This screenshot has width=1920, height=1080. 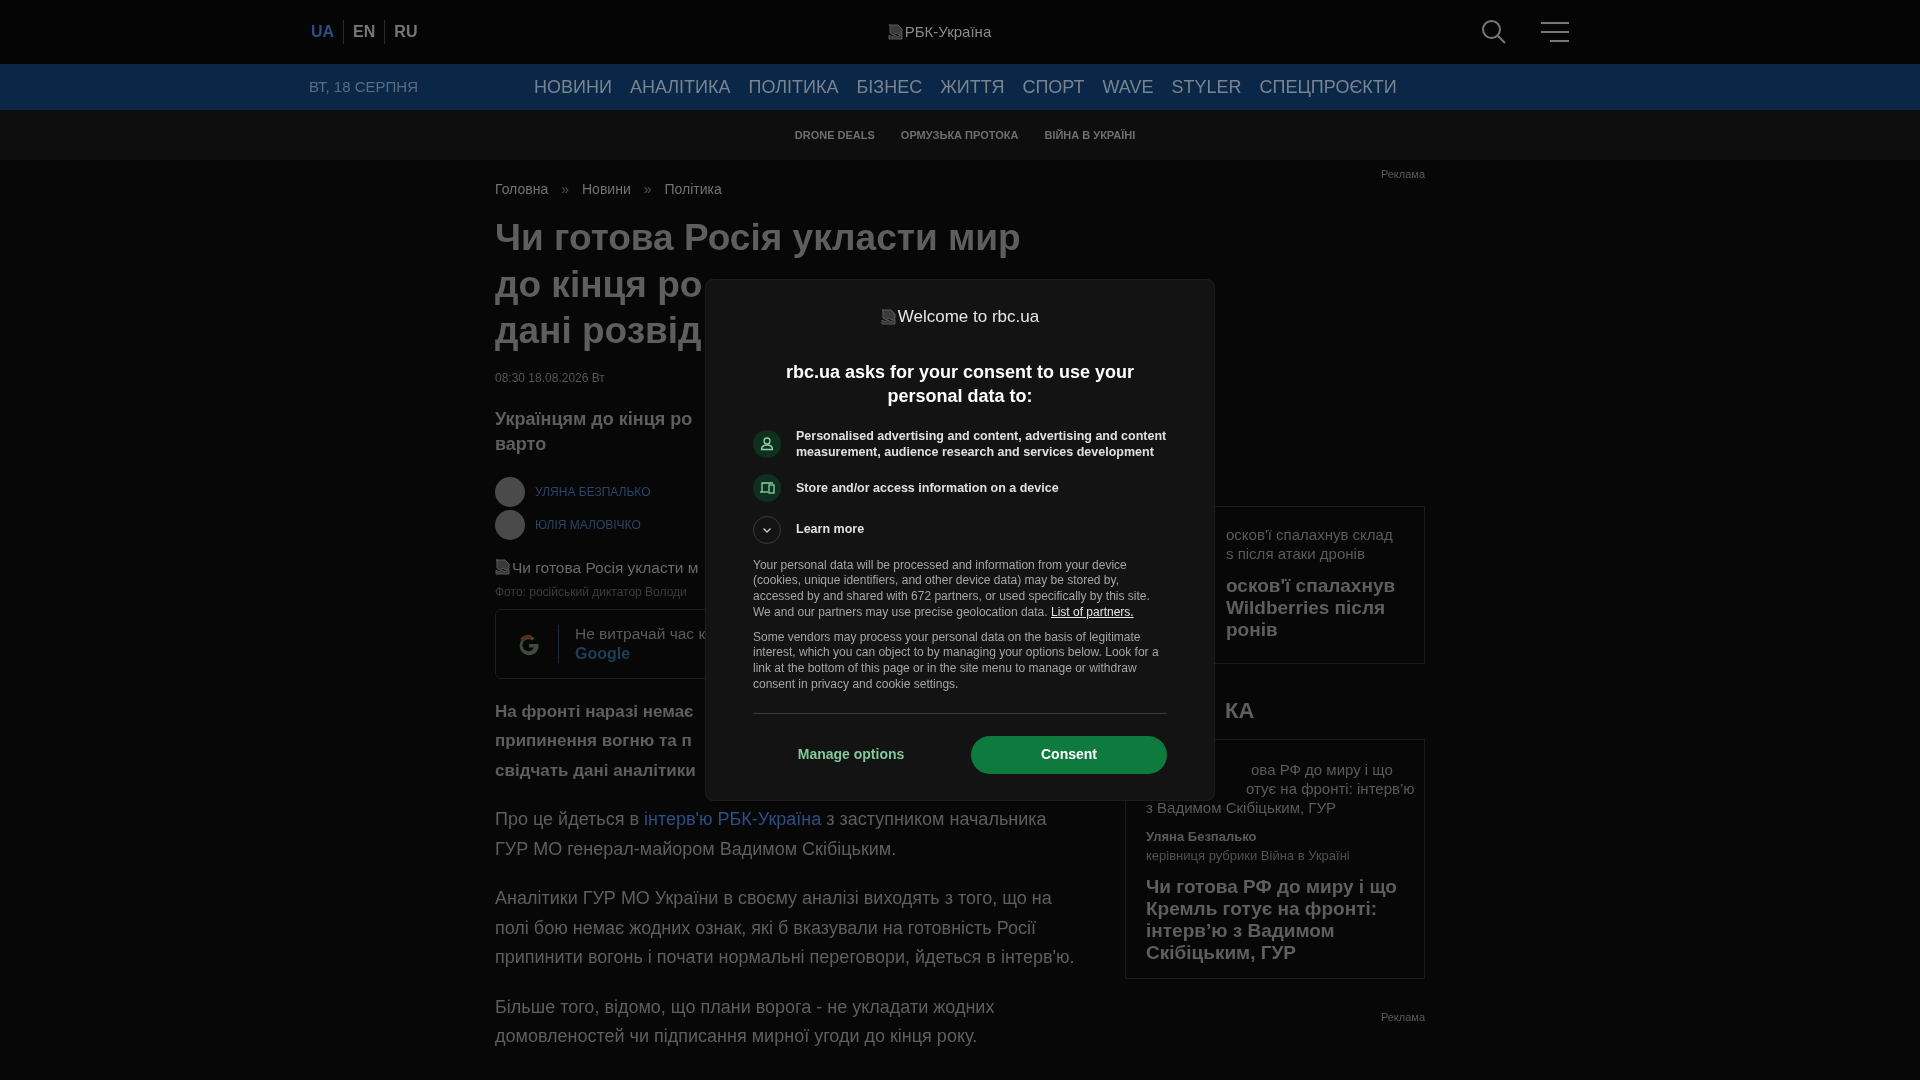 I want to click on nav-link: НОВИНИ, so click(x=573, y=87).